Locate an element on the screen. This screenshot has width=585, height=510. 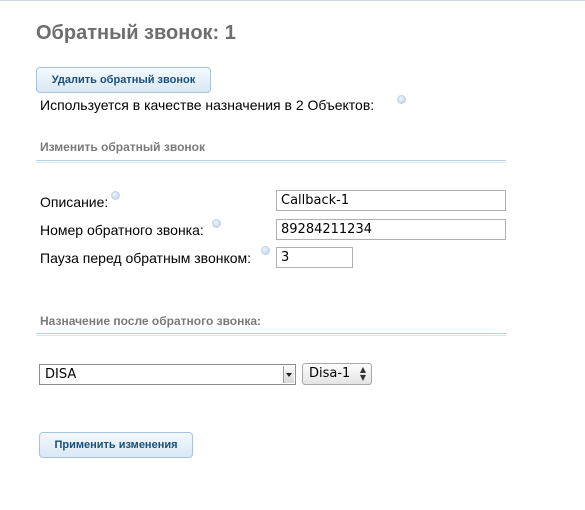
pause-label: Пауза перед обратным звонком: is located at coordinates (146, 258).